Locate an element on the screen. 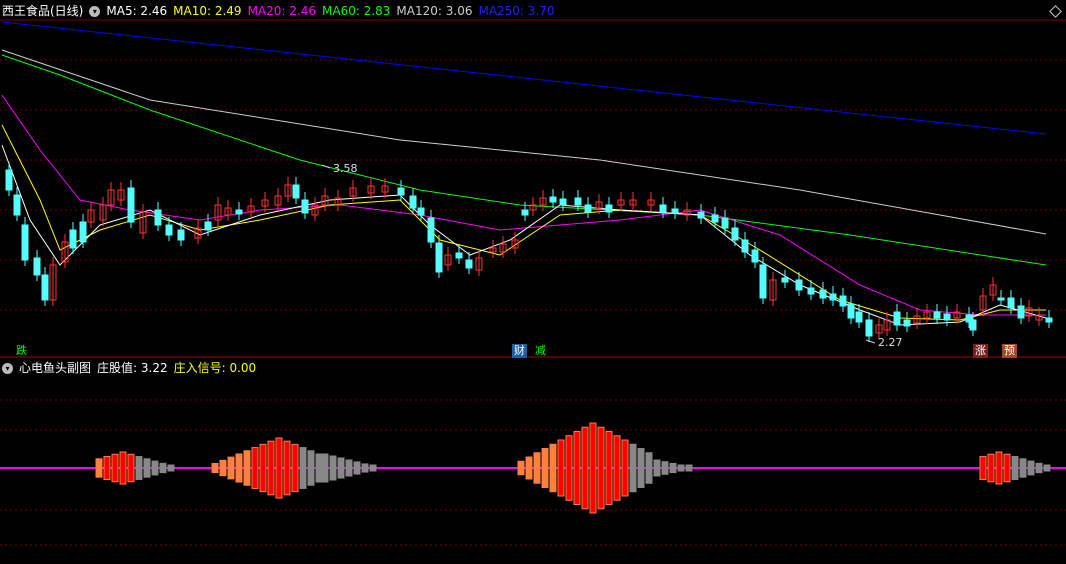 This screenshot has width=1066, height=564. tag-zhang: 涨 is located at coordinates (980, 351).